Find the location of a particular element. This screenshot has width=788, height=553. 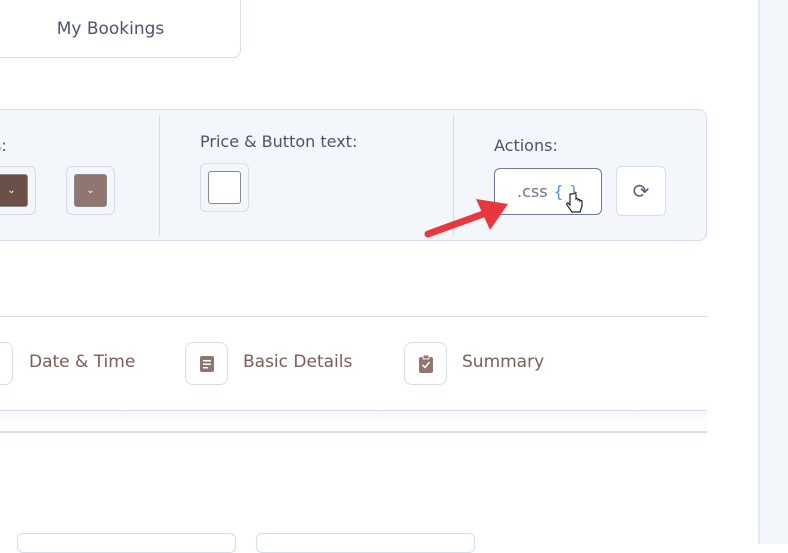

clipboard-check-icon is located at coordinates (425, 363).